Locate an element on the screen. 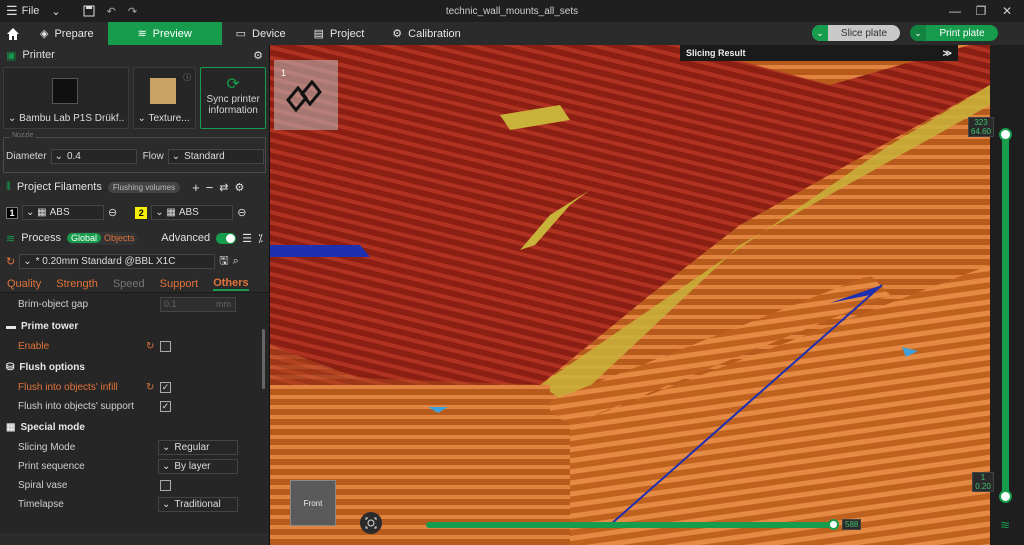 Image resolution: width=1024 pixels, height=545 pixels. remove-icon: − is located at coordinates (210, 187).